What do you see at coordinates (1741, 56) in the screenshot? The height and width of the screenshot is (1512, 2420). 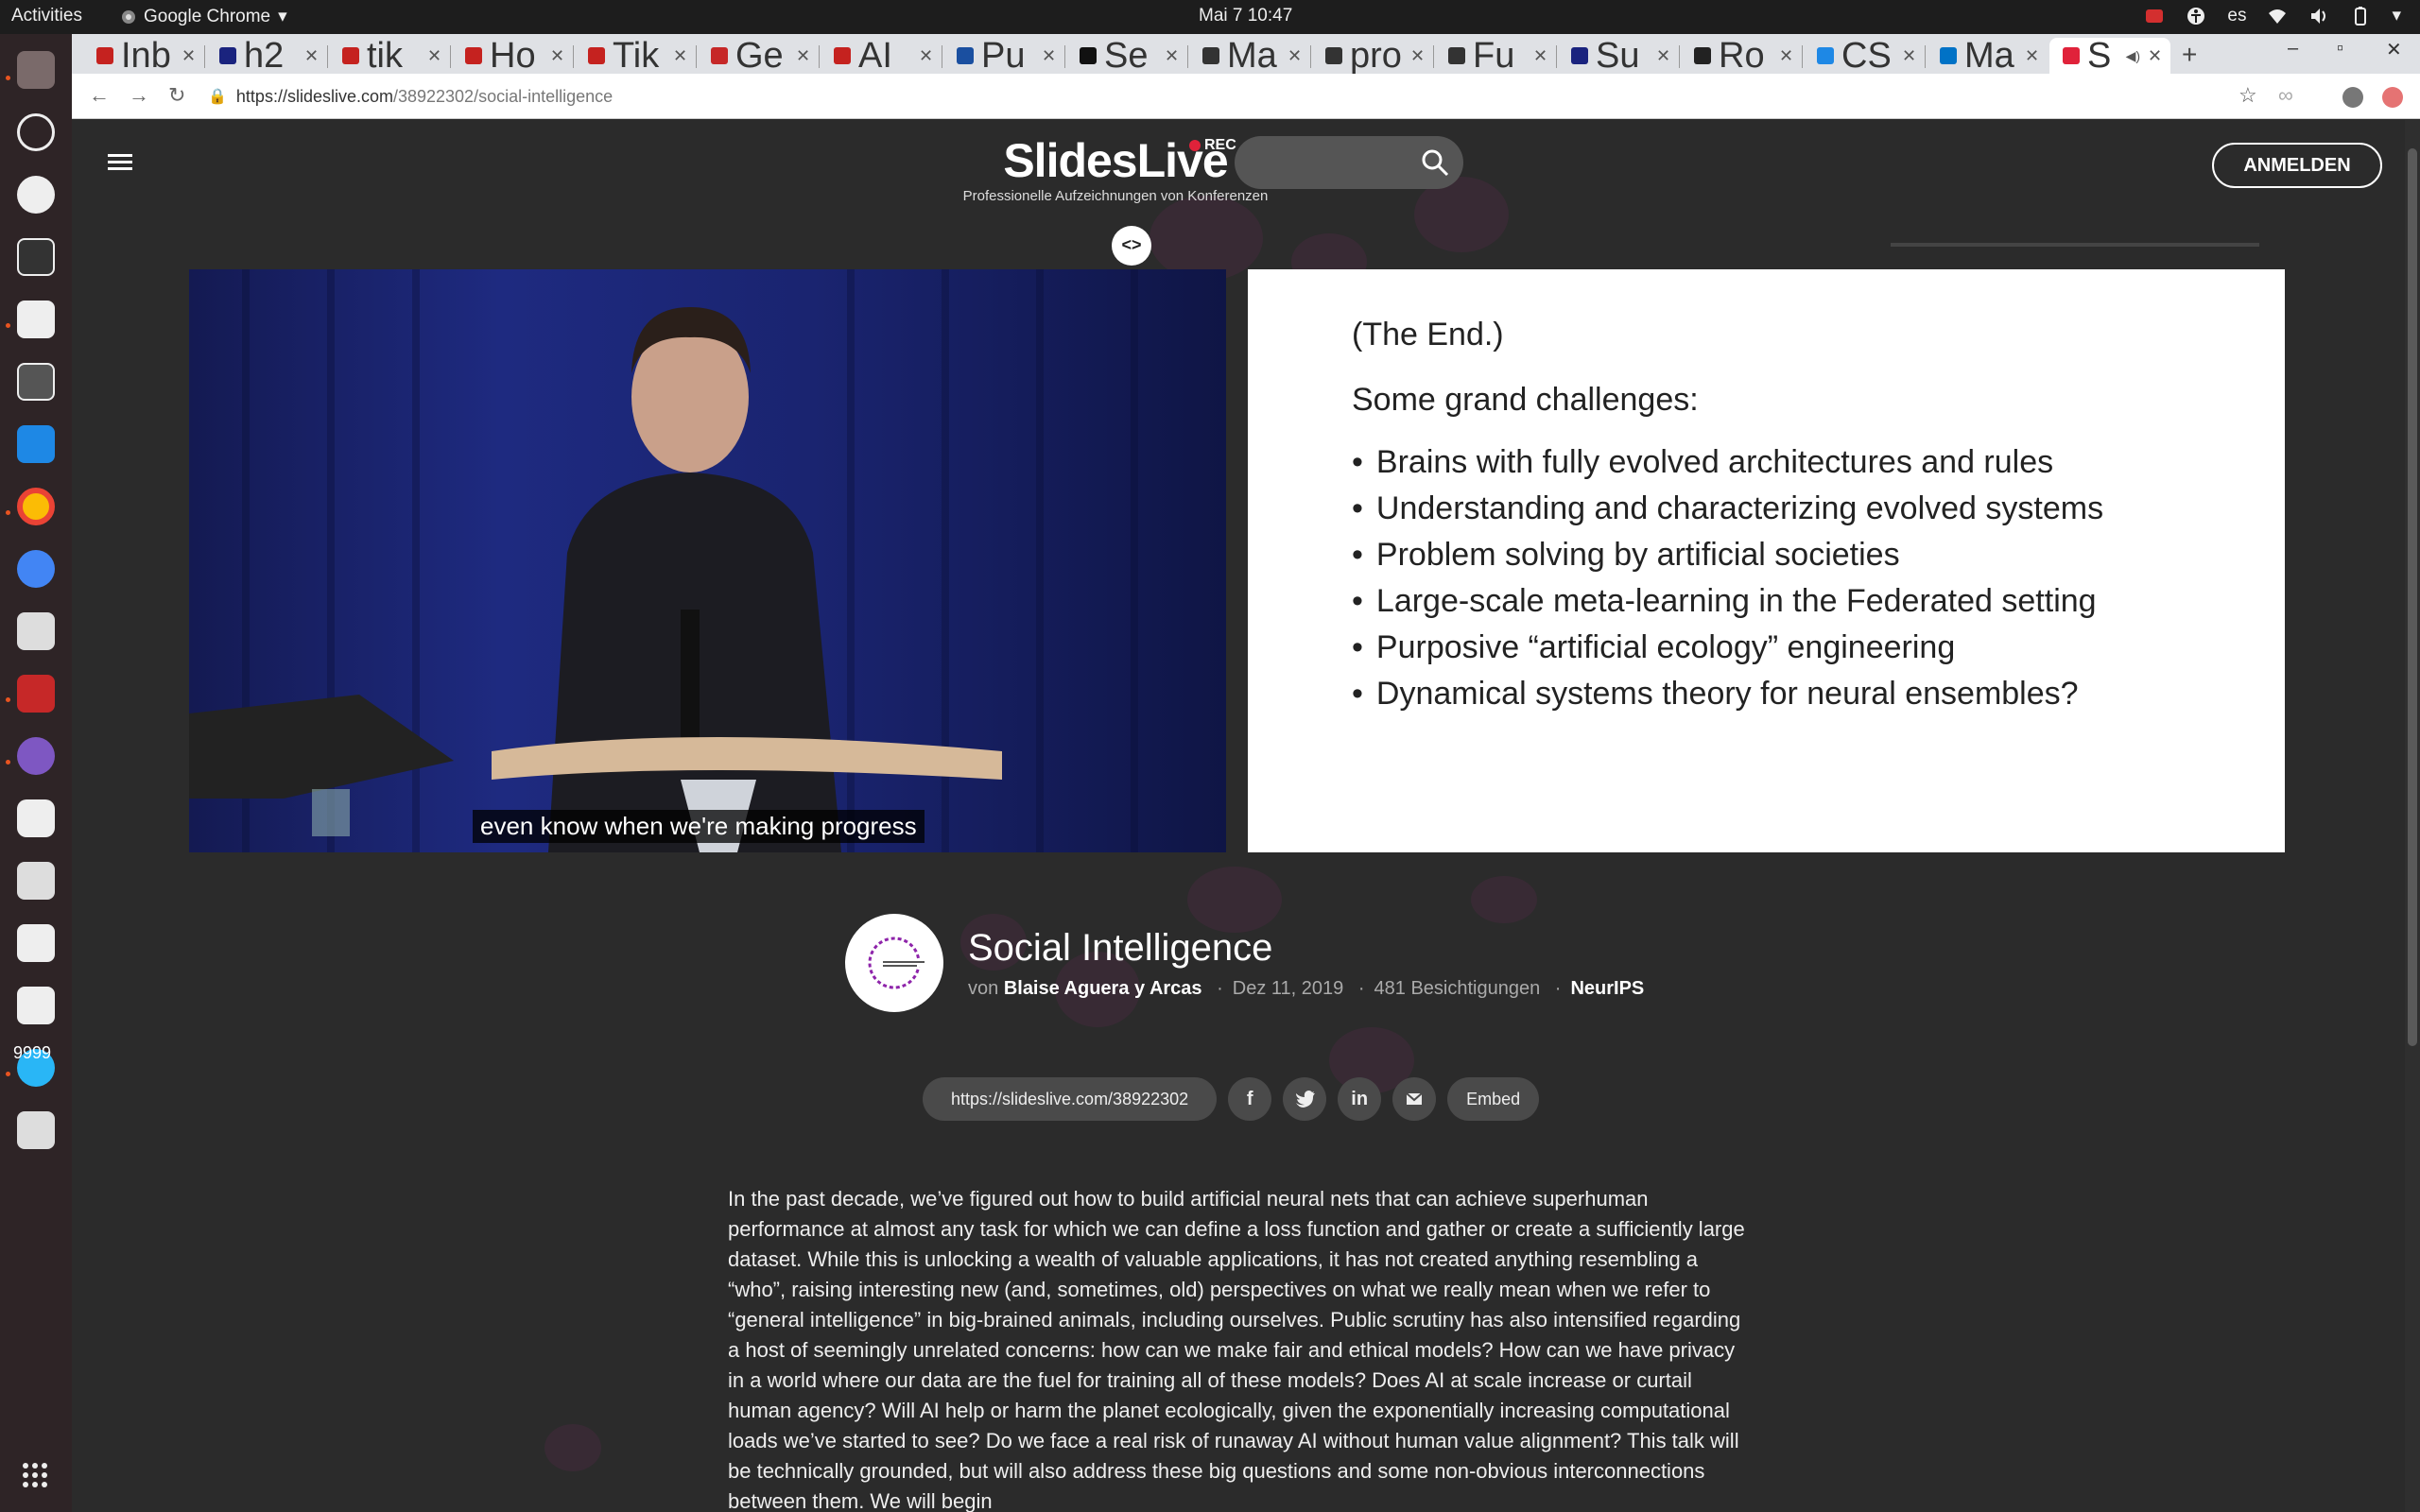 I see `browser-tab: Ro ✕` at bounding box center [1741, 56].